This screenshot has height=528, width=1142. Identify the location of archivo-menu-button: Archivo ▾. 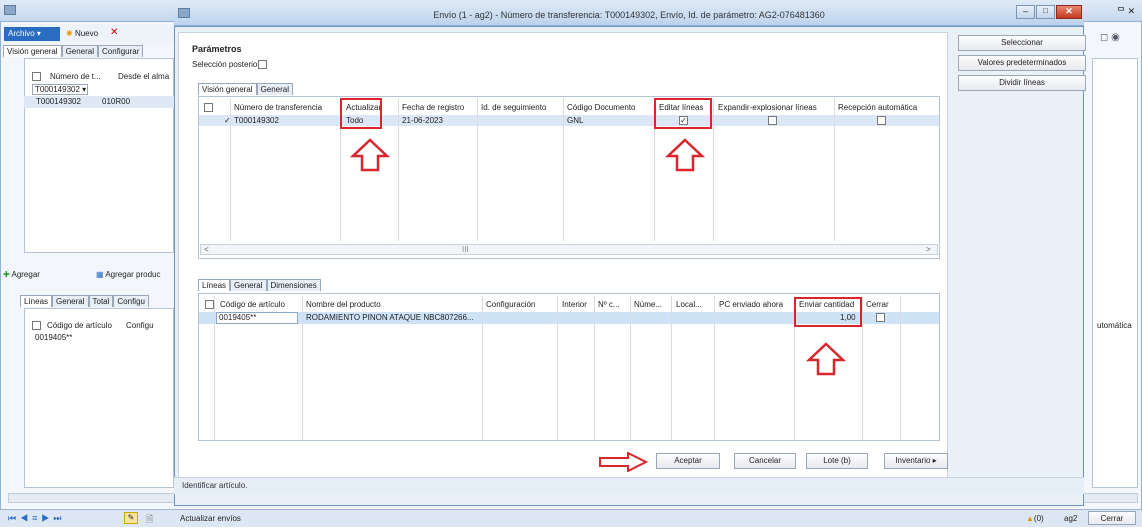
(32, 34).